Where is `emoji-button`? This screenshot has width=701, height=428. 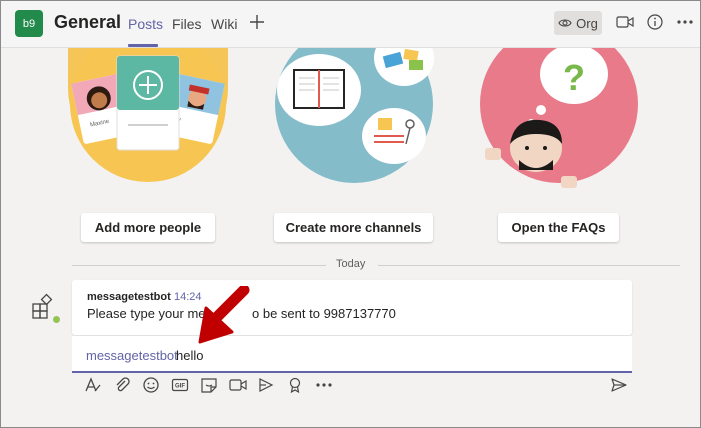
emoji-button is located at coordinates (151, 385).